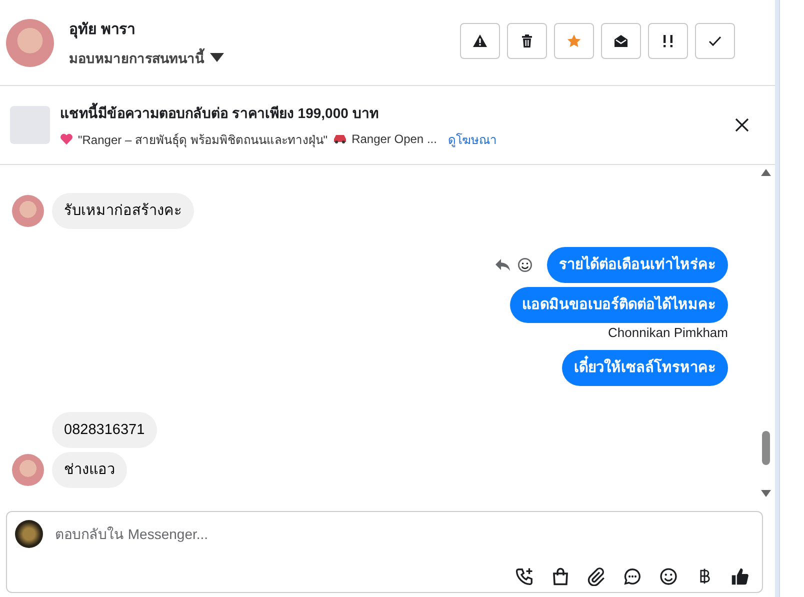  I want to click on phone-plus-icon, so click(524, 576).